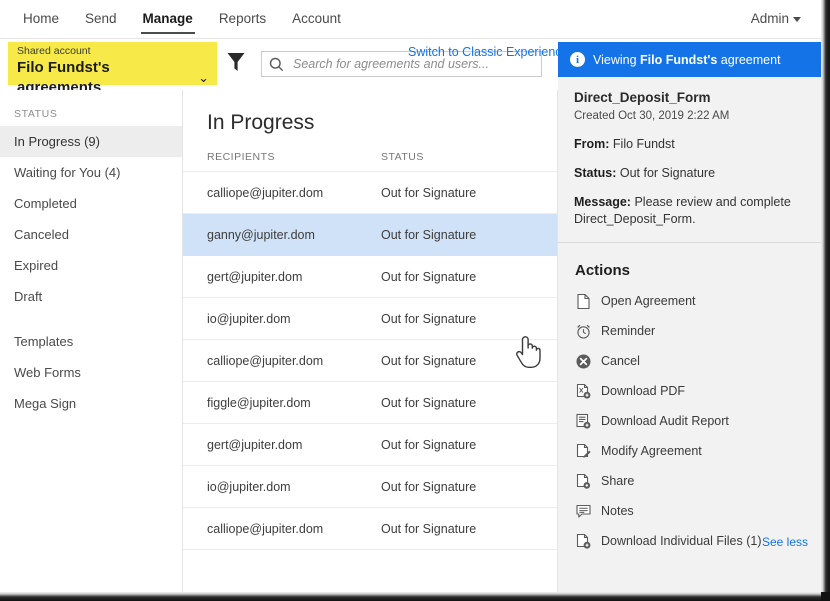 The height and width of the screenshot is (601, 830). What do you see at coordinates (595, 173) in the screenshot?
I see `detail-status-label: Status:` at bounding box center [595, 173].